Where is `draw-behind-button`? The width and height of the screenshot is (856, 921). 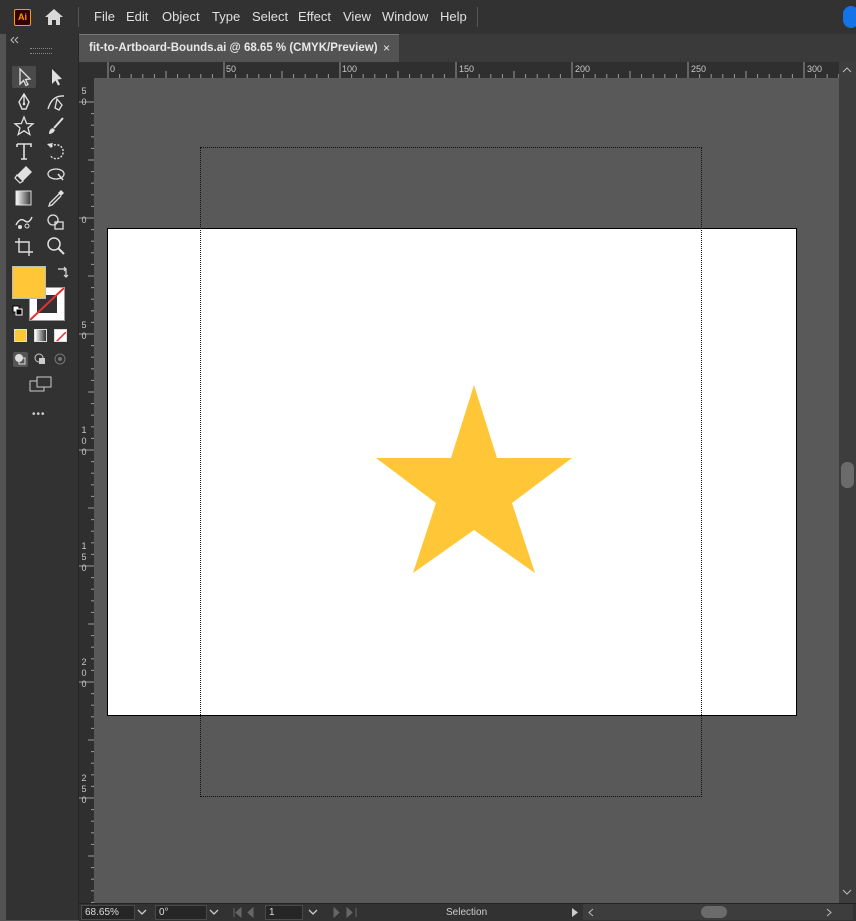
draw-behind-button is located at coordinates (40, 359).